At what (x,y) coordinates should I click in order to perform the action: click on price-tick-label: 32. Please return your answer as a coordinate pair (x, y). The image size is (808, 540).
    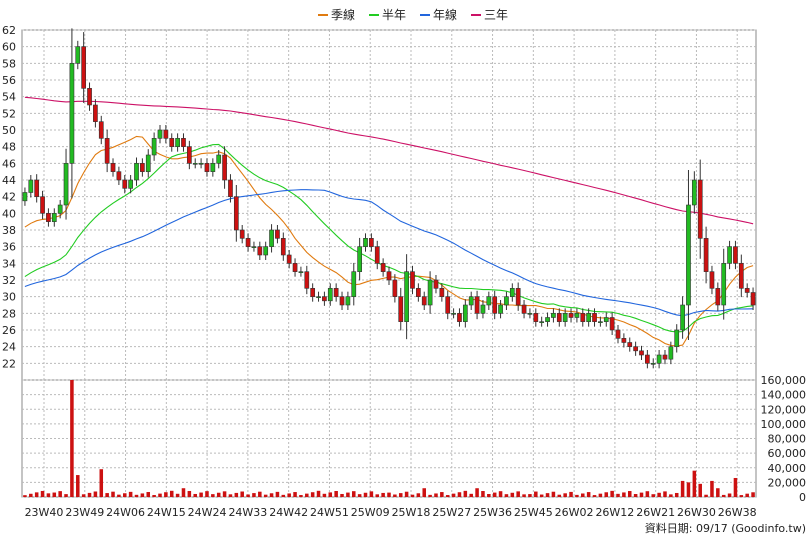
    Looking at the image, I should click on (9, 280).